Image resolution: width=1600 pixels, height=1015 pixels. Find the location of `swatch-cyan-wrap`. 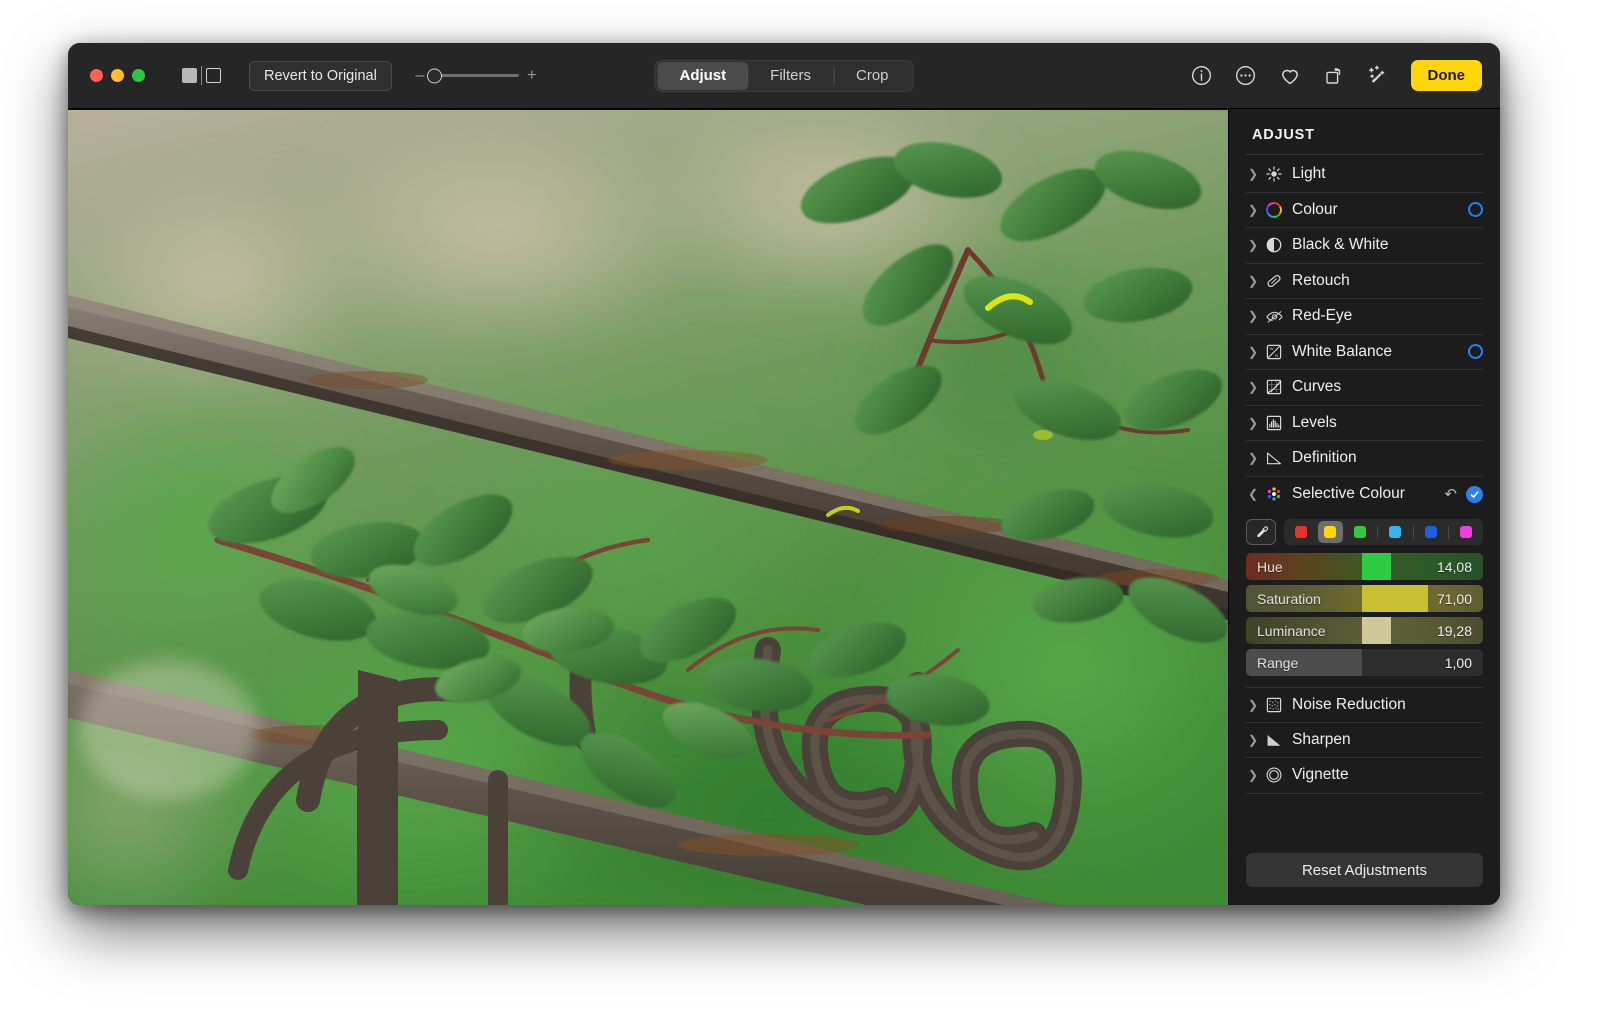

swatch-cyan-wrap is located at coordinates (1395, 532).